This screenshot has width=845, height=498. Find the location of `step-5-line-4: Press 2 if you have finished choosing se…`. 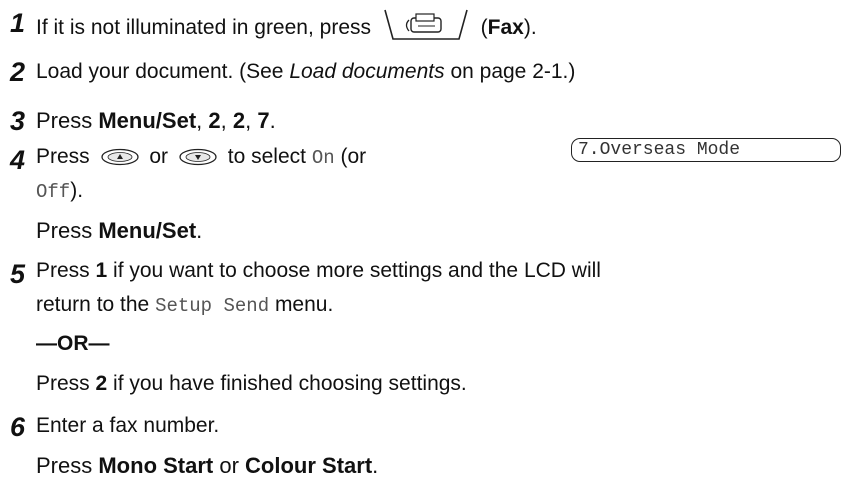

step-5-line-4: Press 2 if you have finished choosing se… is located at coordinates (251, 383).